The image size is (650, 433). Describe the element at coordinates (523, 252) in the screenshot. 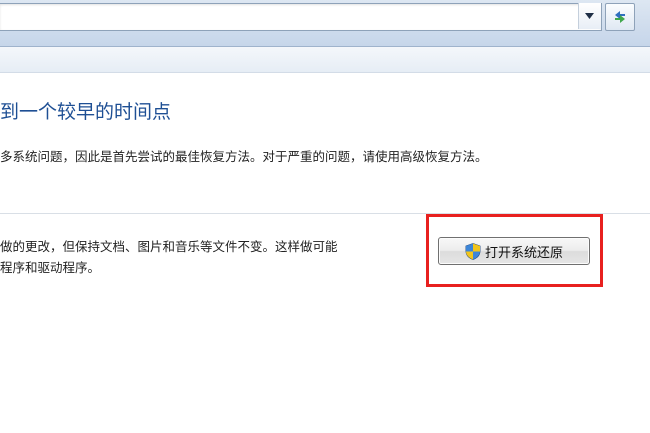

I see `open-system-restore-label: 打开系统还原` at that location.